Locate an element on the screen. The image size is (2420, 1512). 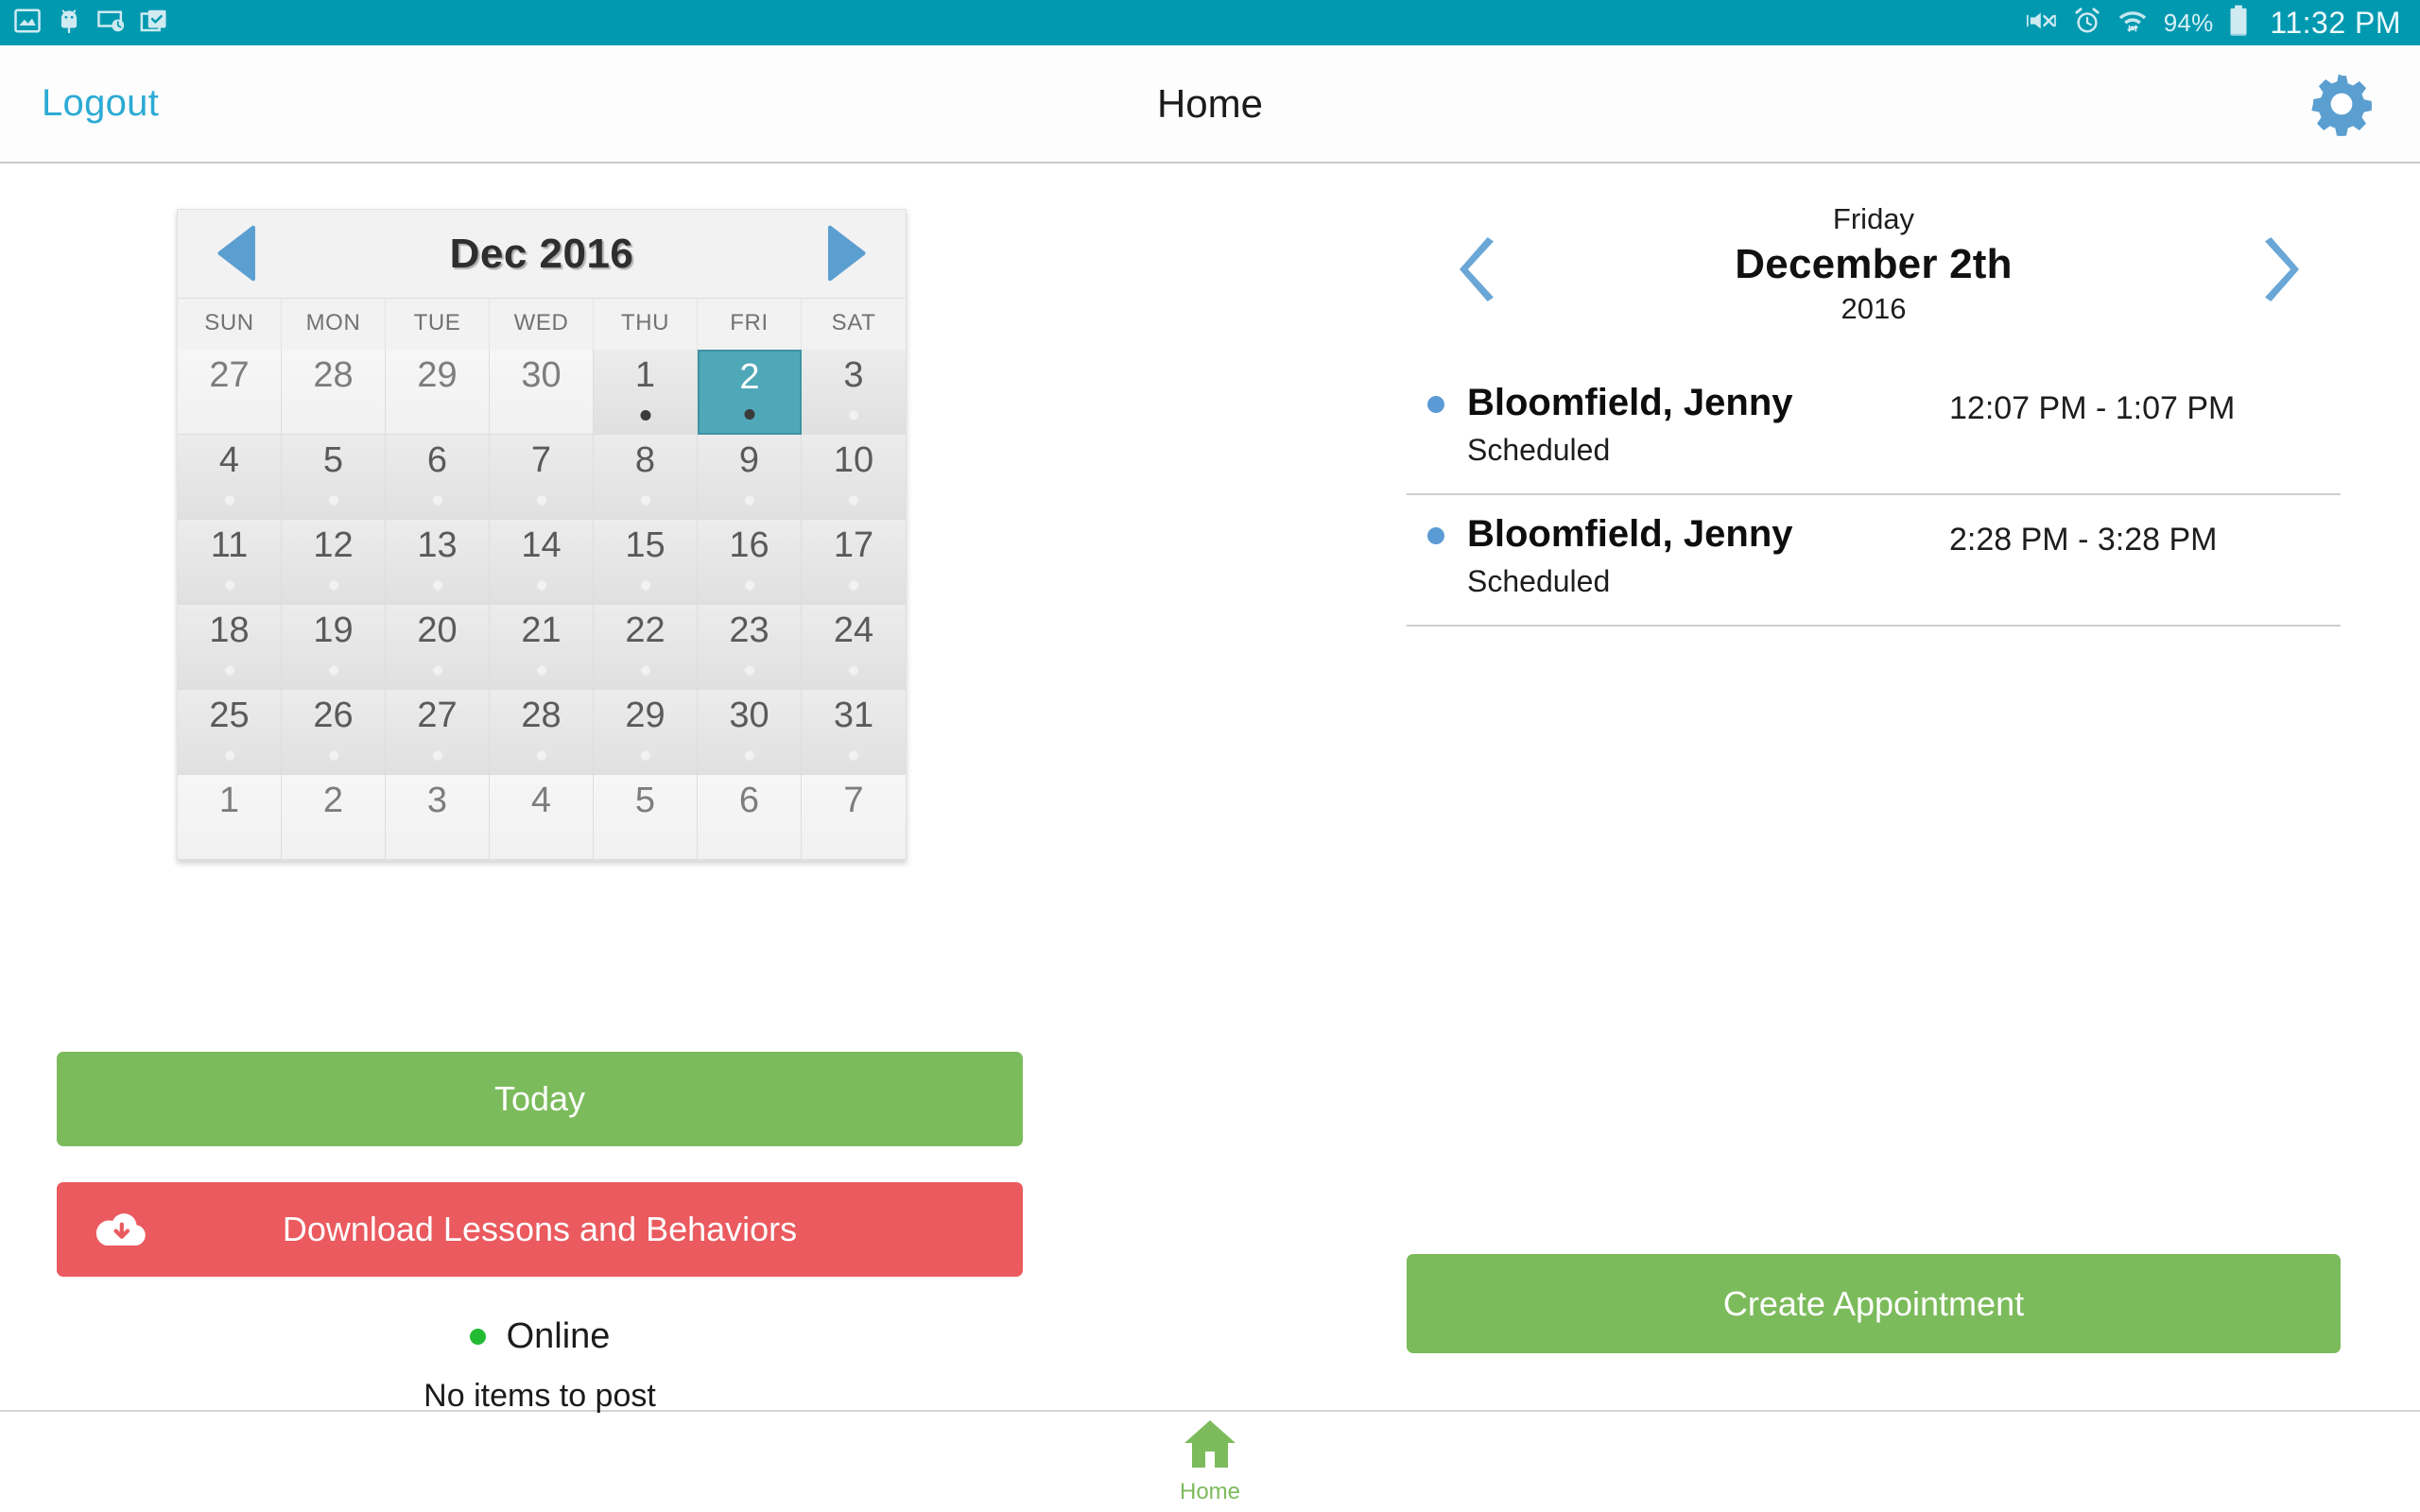
gear-icon is located at coordinates (2341, 104).